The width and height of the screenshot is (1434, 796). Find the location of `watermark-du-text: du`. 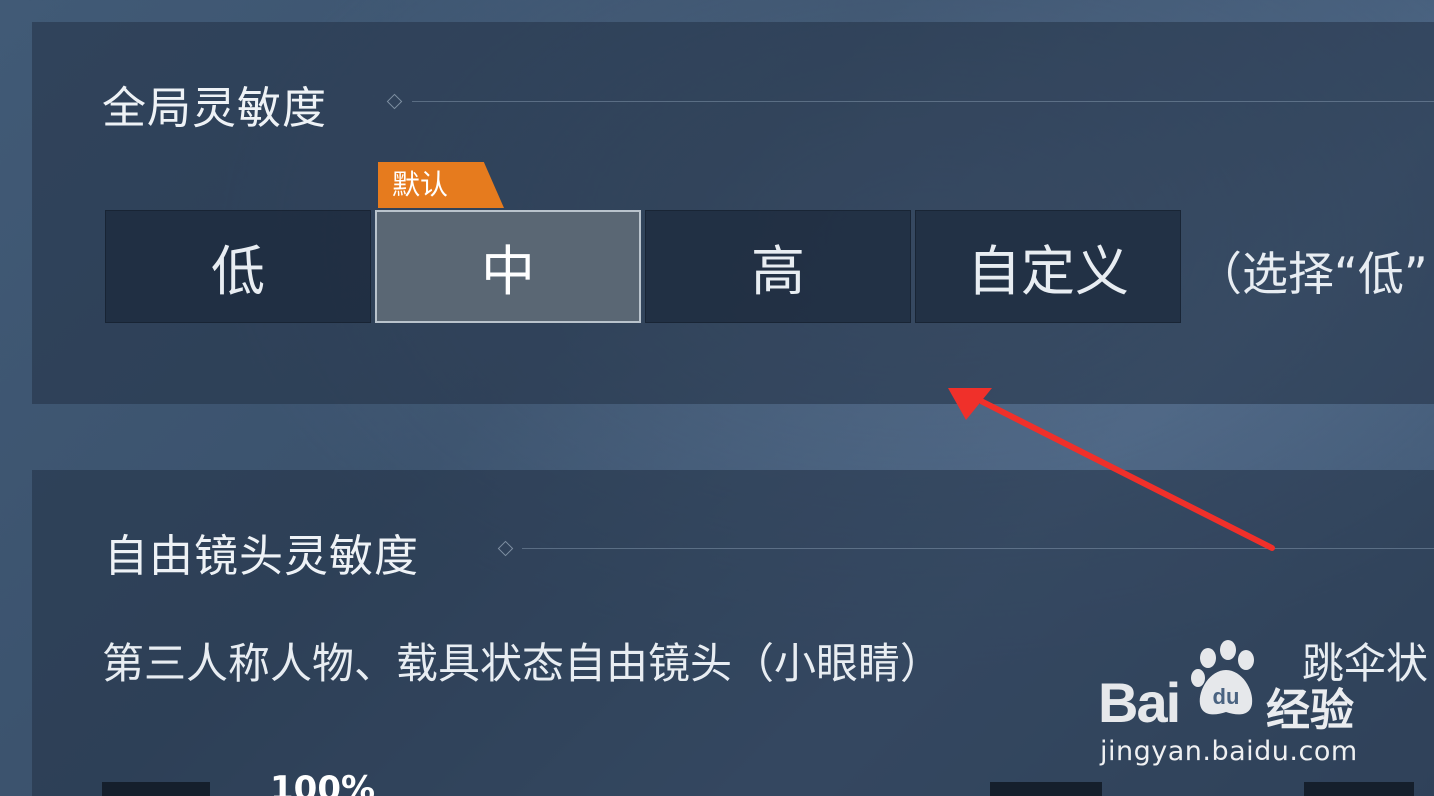

watermark-du-text: du is located at coordinates (1226, 696).